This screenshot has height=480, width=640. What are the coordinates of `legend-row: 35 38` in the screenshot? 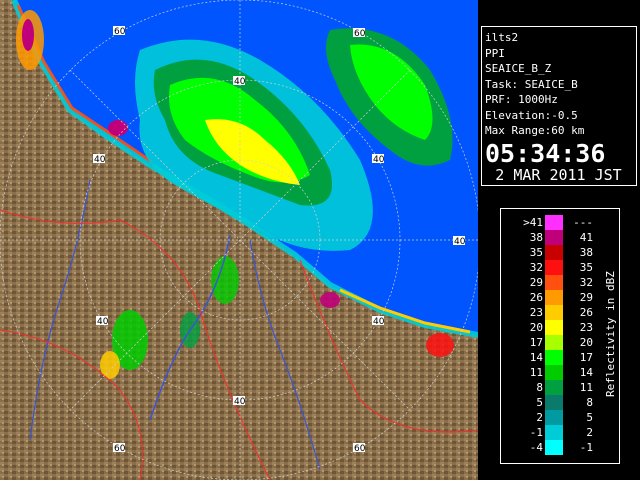 It's located at (561, 252).